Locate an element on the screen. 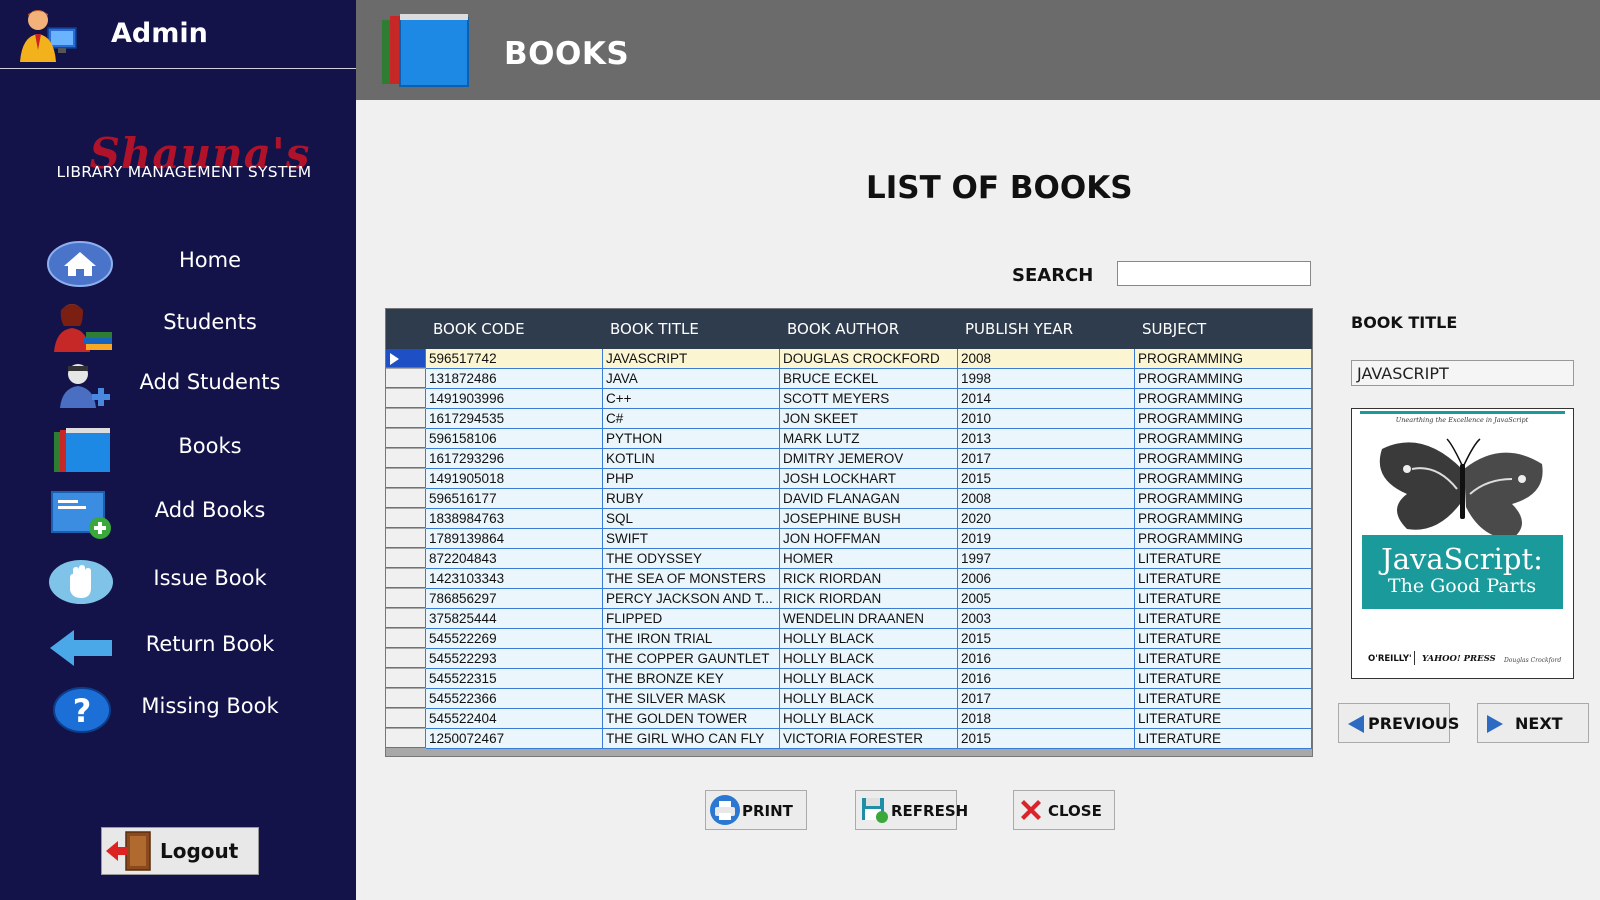 The width and height of the screenshot is (1600, 900). cell-book-code: 786856297 is located at coordinates (514, 599).